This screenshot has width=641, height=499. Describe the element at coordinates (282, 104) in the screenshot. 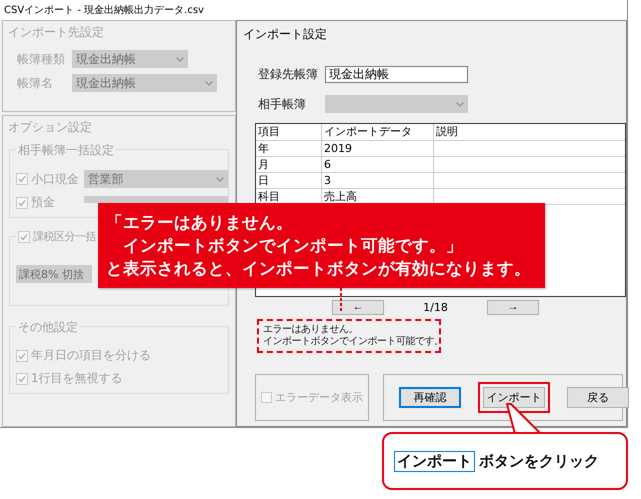

I see `field-label: 相手帳簿` at that location.